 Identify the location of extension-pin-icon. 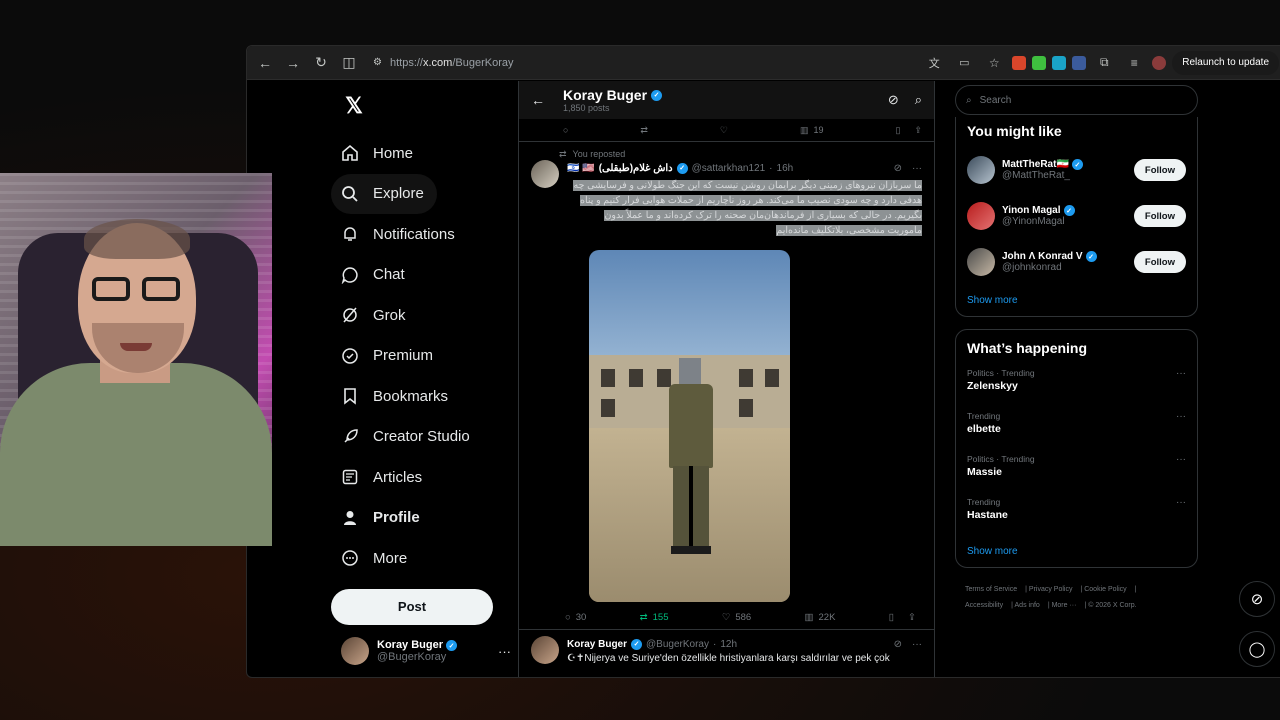
(1079, 62).